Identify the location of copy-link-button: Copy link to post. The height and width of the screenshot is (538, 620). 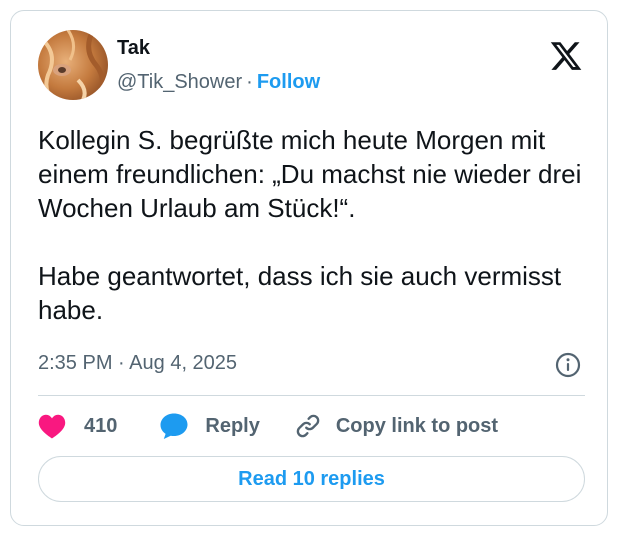
(396, 426).